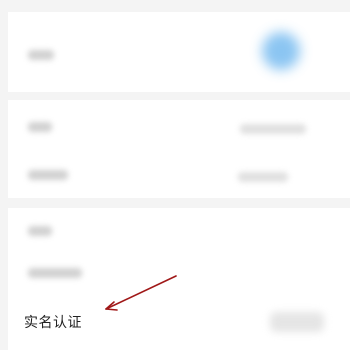 The width and height of the screenshot is (350, 350). What do you see at coordinates (40, 231) in the screenshot?
I see `section-label` at bounding box center [40, 231].